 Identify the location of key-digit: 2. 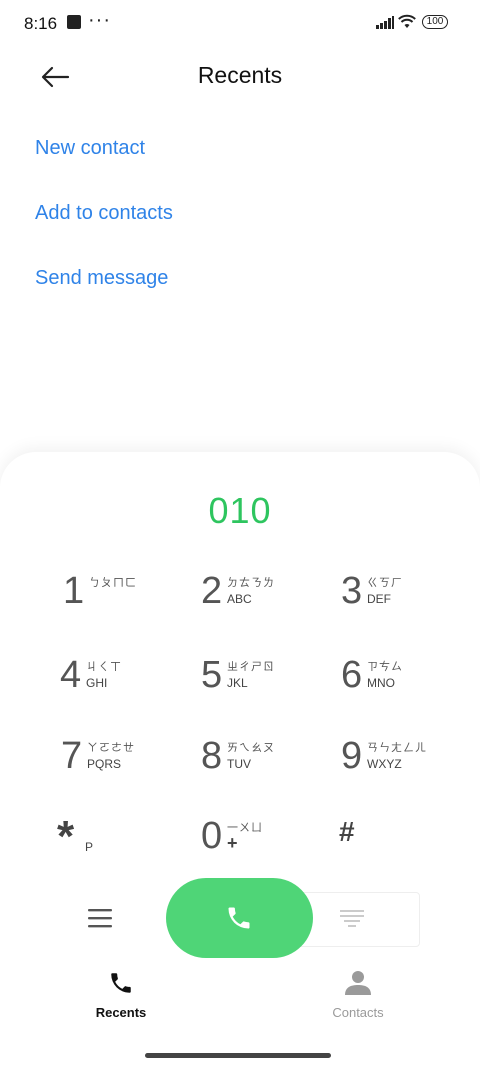
(212, 591).